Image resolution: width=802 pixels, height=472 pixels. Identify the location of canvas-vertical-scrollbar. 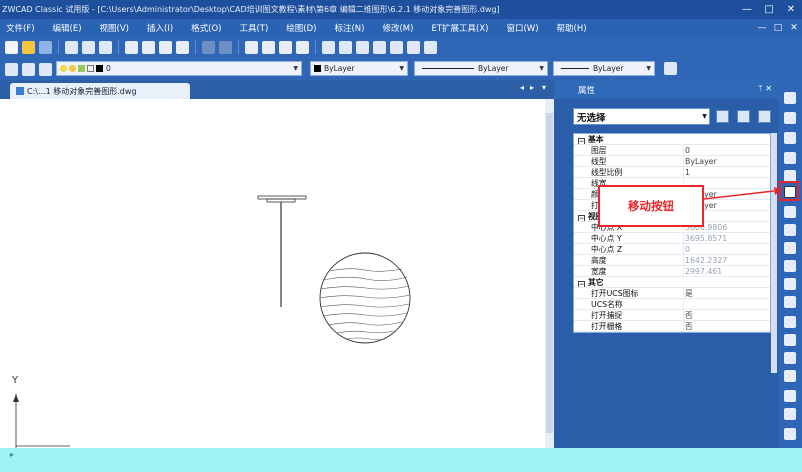
(549, 273).